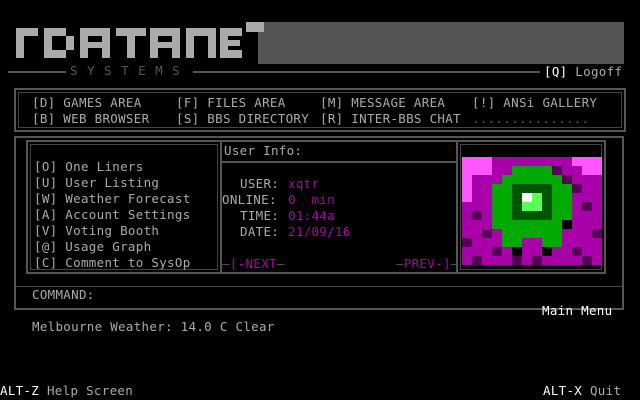 The image size is (640, 400). Describe the element at coordinates (304, 183) in the screenshot. I see `user-value: xqtr` at that location.